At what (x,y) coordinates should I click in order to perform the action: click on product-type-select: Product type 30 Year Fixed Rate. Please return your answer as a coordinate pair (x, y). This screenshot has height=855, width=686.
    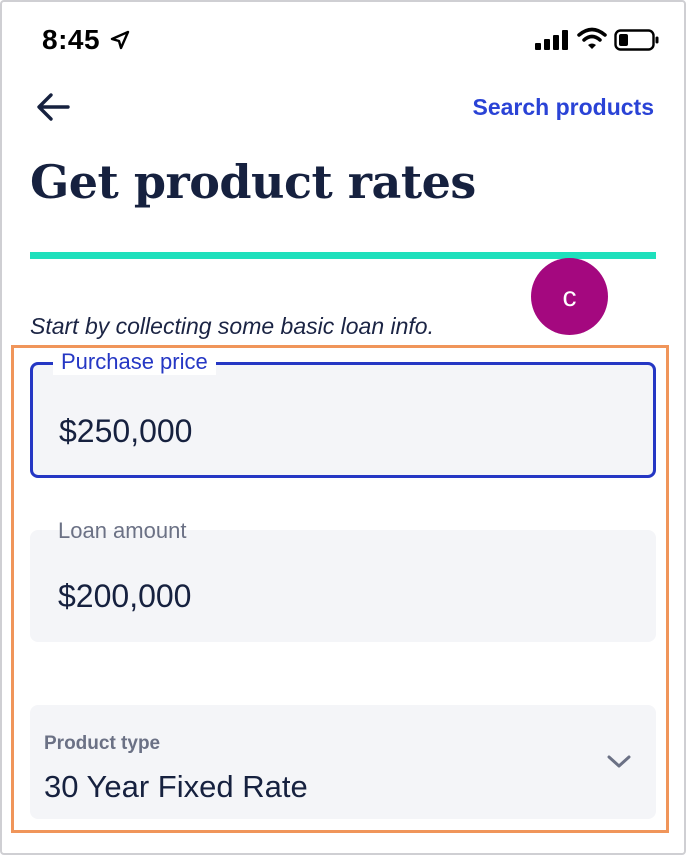
    Looking at the image, I should click on (343, 762).